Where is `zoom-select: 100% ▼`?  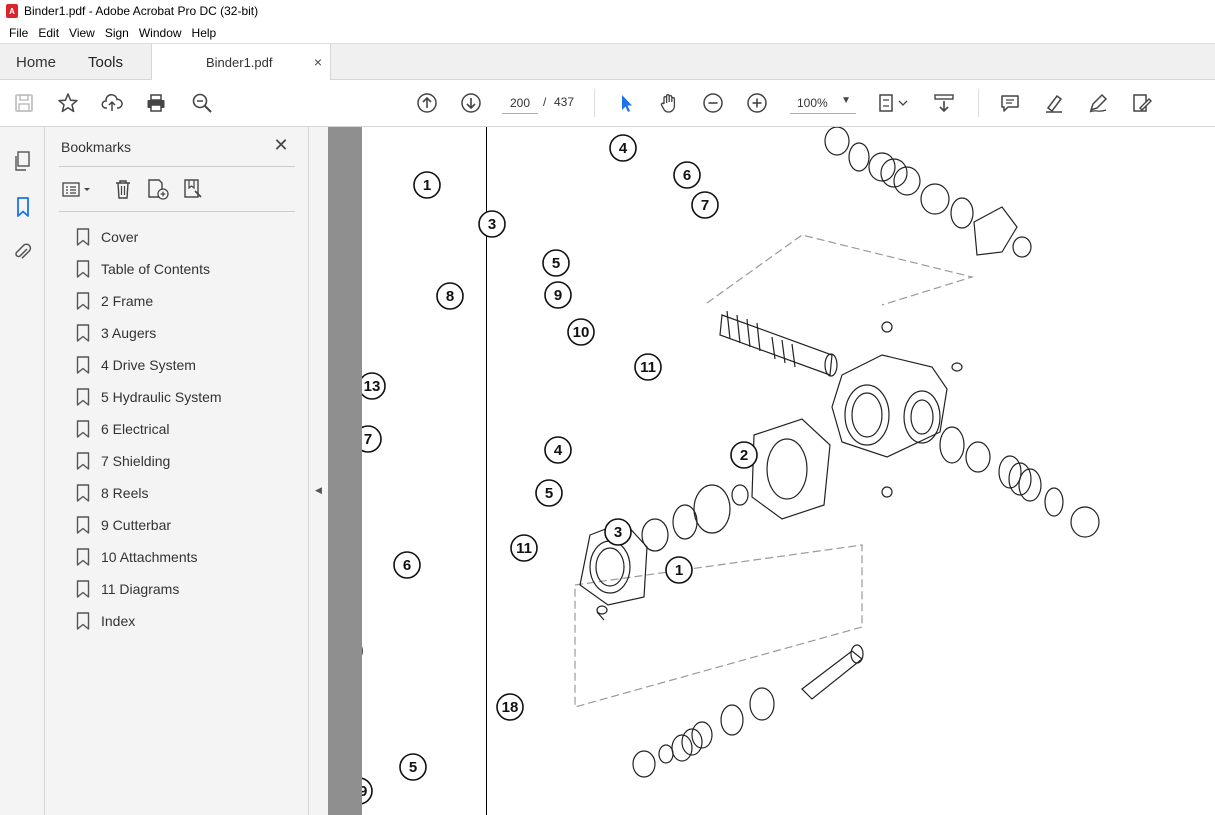 zoom-select: 100% ▼ is located at coordinates (823, 103).